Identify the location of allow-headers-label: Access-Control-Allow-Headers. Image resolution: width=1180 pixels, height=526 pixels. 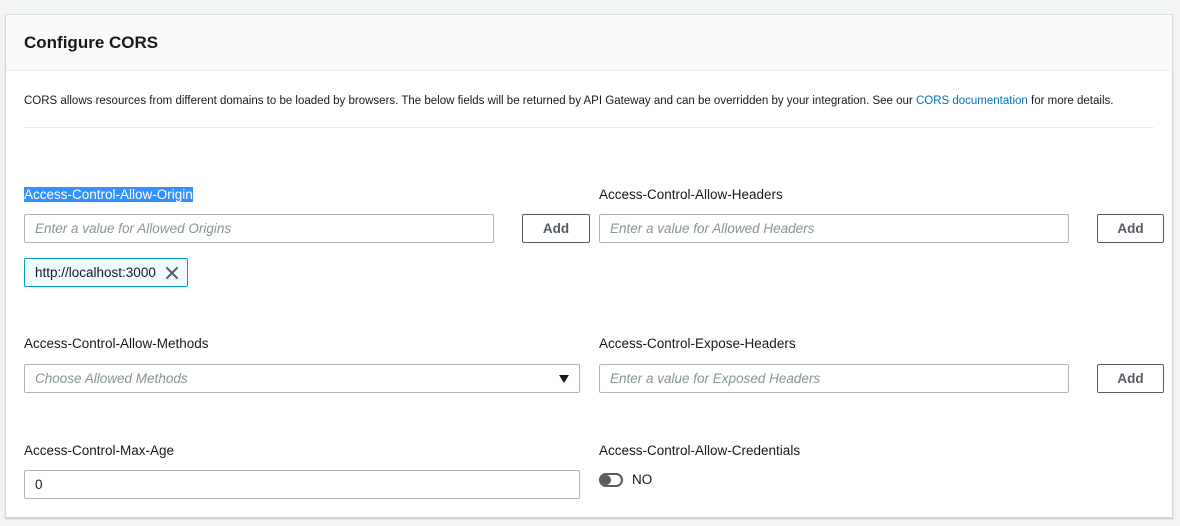
(691, 194).